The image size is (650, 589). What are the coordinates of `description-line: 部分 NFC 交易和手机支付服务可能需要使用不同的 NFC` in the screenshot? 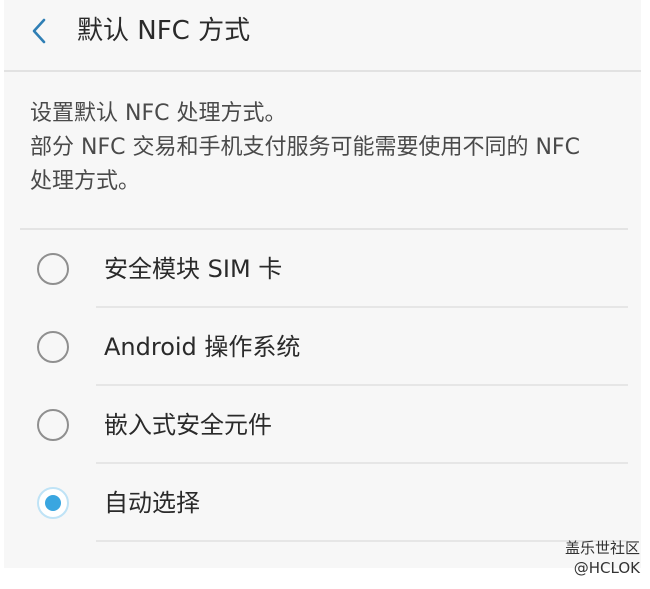 It's located at (305, 147).